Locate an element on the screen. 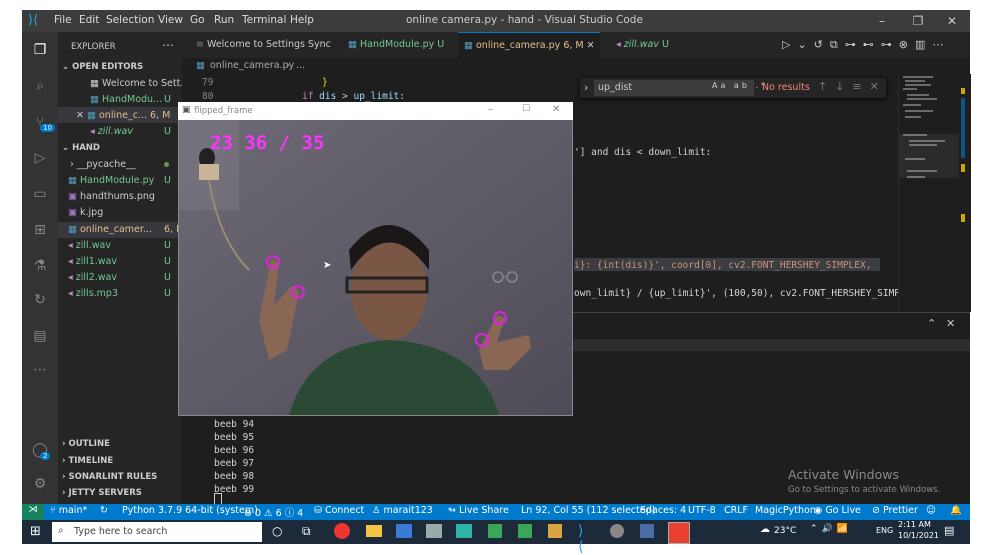 This screenshot has width=981, height=555. find-nav-icons: ↑↓≡✕ is located at coordinates (852, 86).